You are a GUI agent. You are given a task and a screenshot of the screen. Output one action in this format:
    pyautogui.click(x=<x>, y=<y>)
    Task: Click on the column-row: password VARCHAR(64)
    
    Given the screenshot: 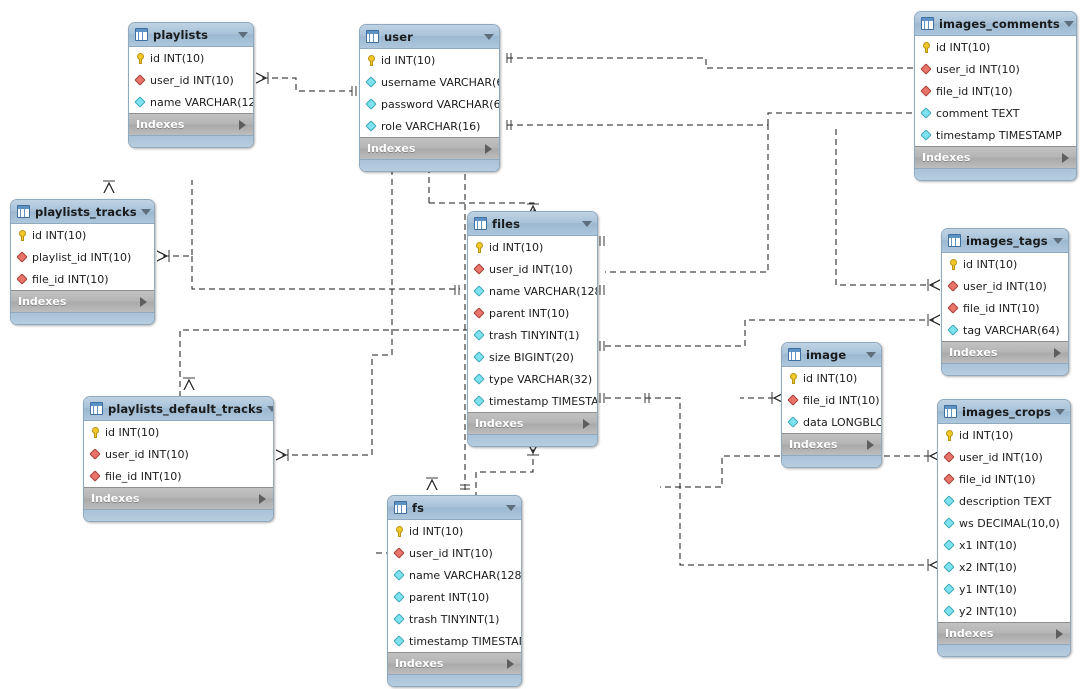 What is the action you would take?
    pyautogui.click(x=429, y=104)
    